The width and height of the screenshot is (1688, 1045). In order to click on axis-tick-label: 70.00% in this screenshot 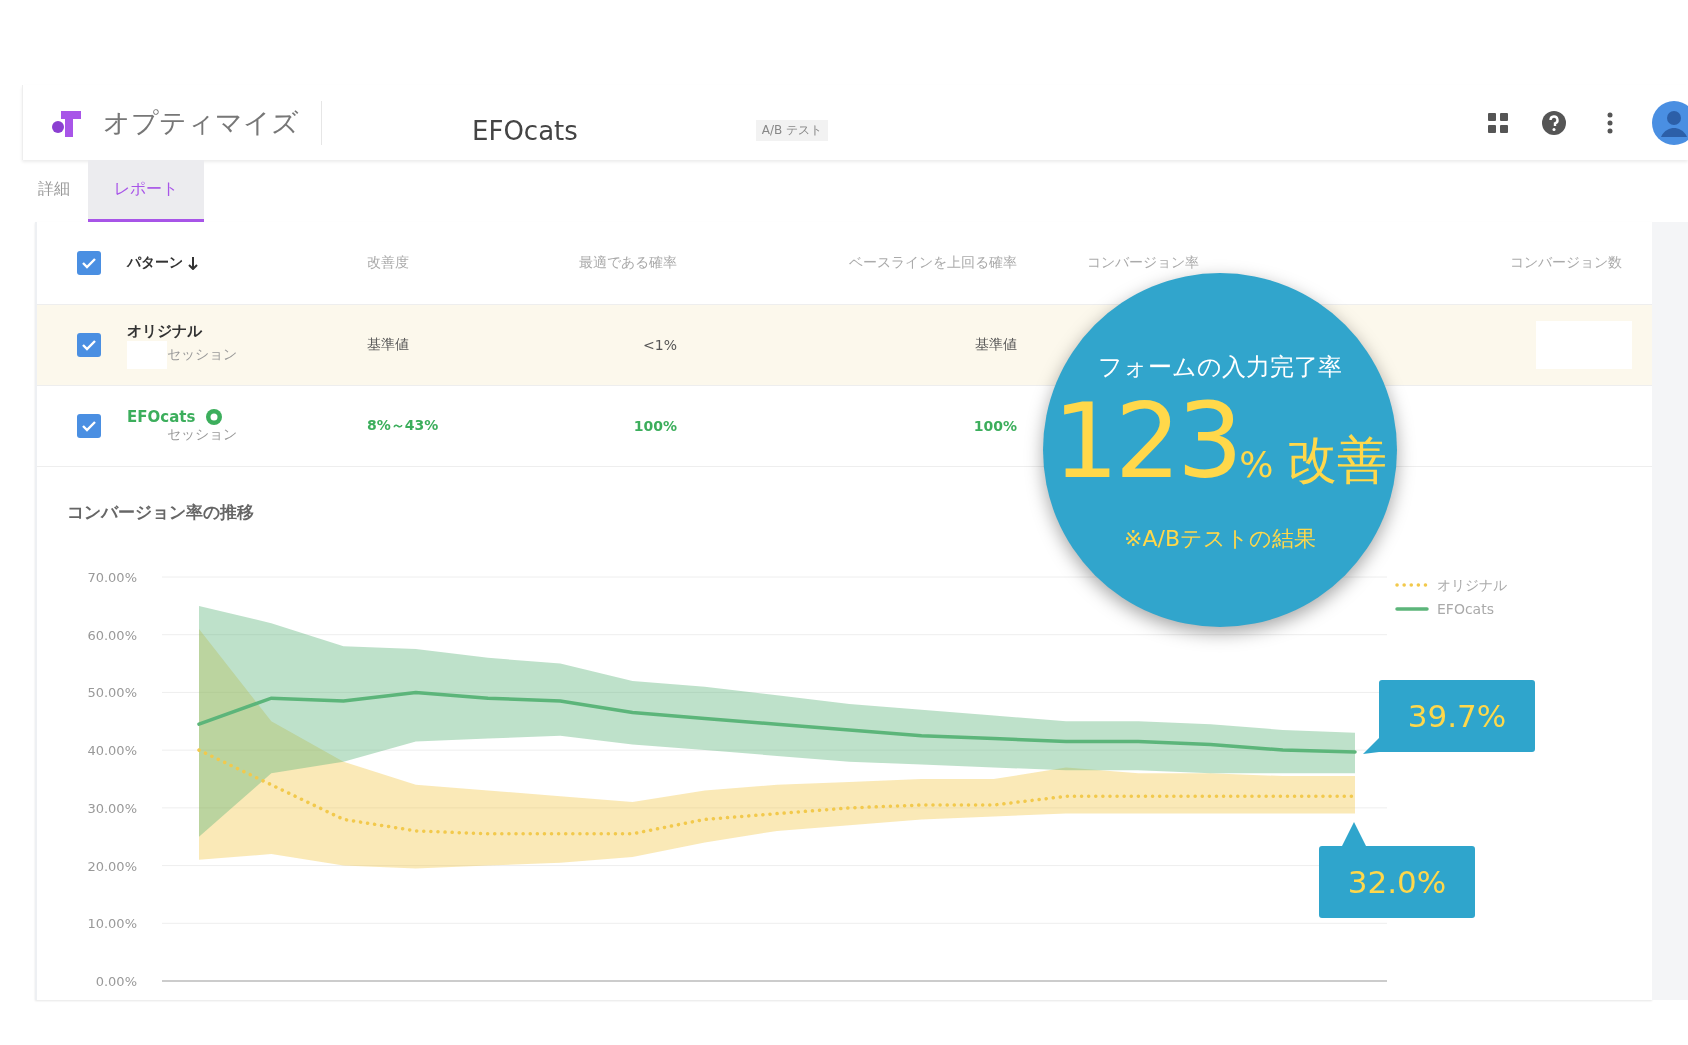, I will do `click(112, 577)`.